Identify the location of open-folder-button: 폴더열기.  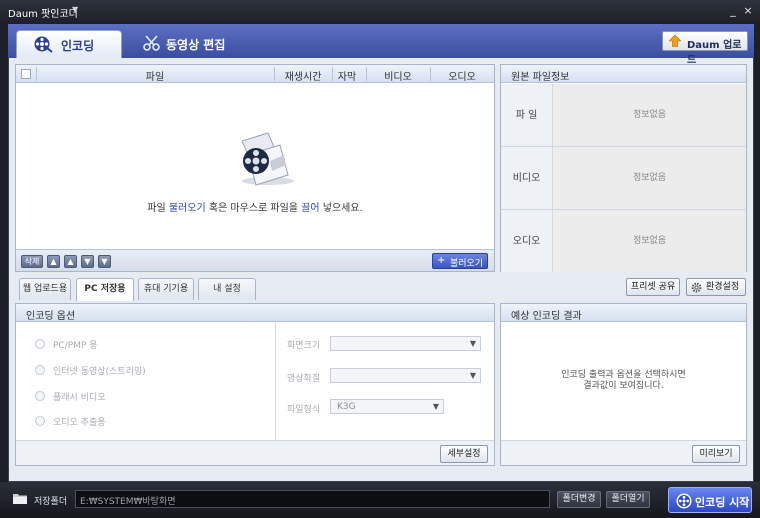
(628, 499).